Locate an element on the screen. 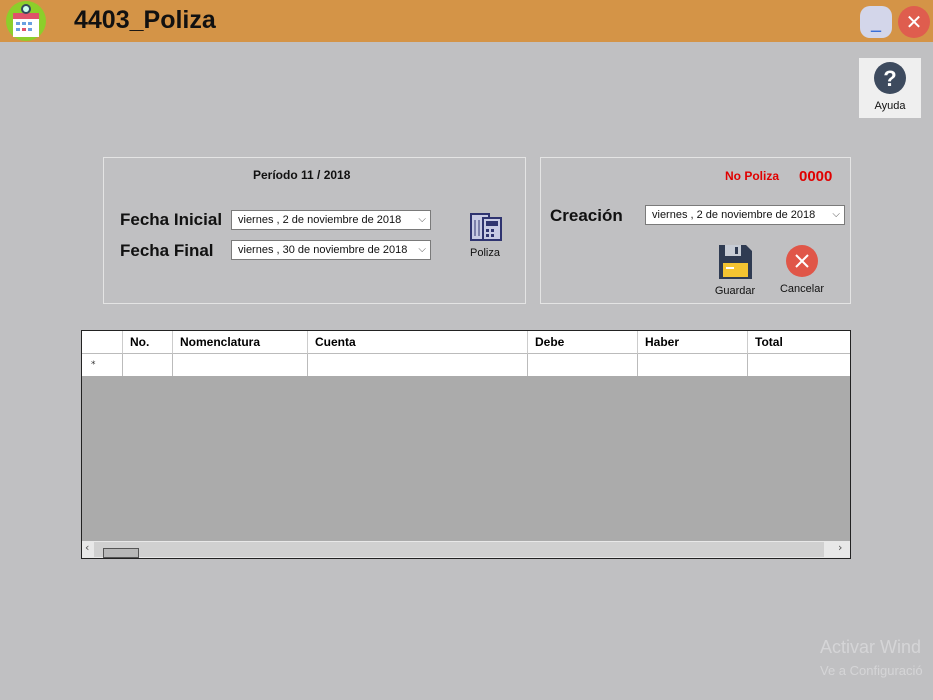  no-poliza-label: No Poliza is located at coordinates (752, 176).